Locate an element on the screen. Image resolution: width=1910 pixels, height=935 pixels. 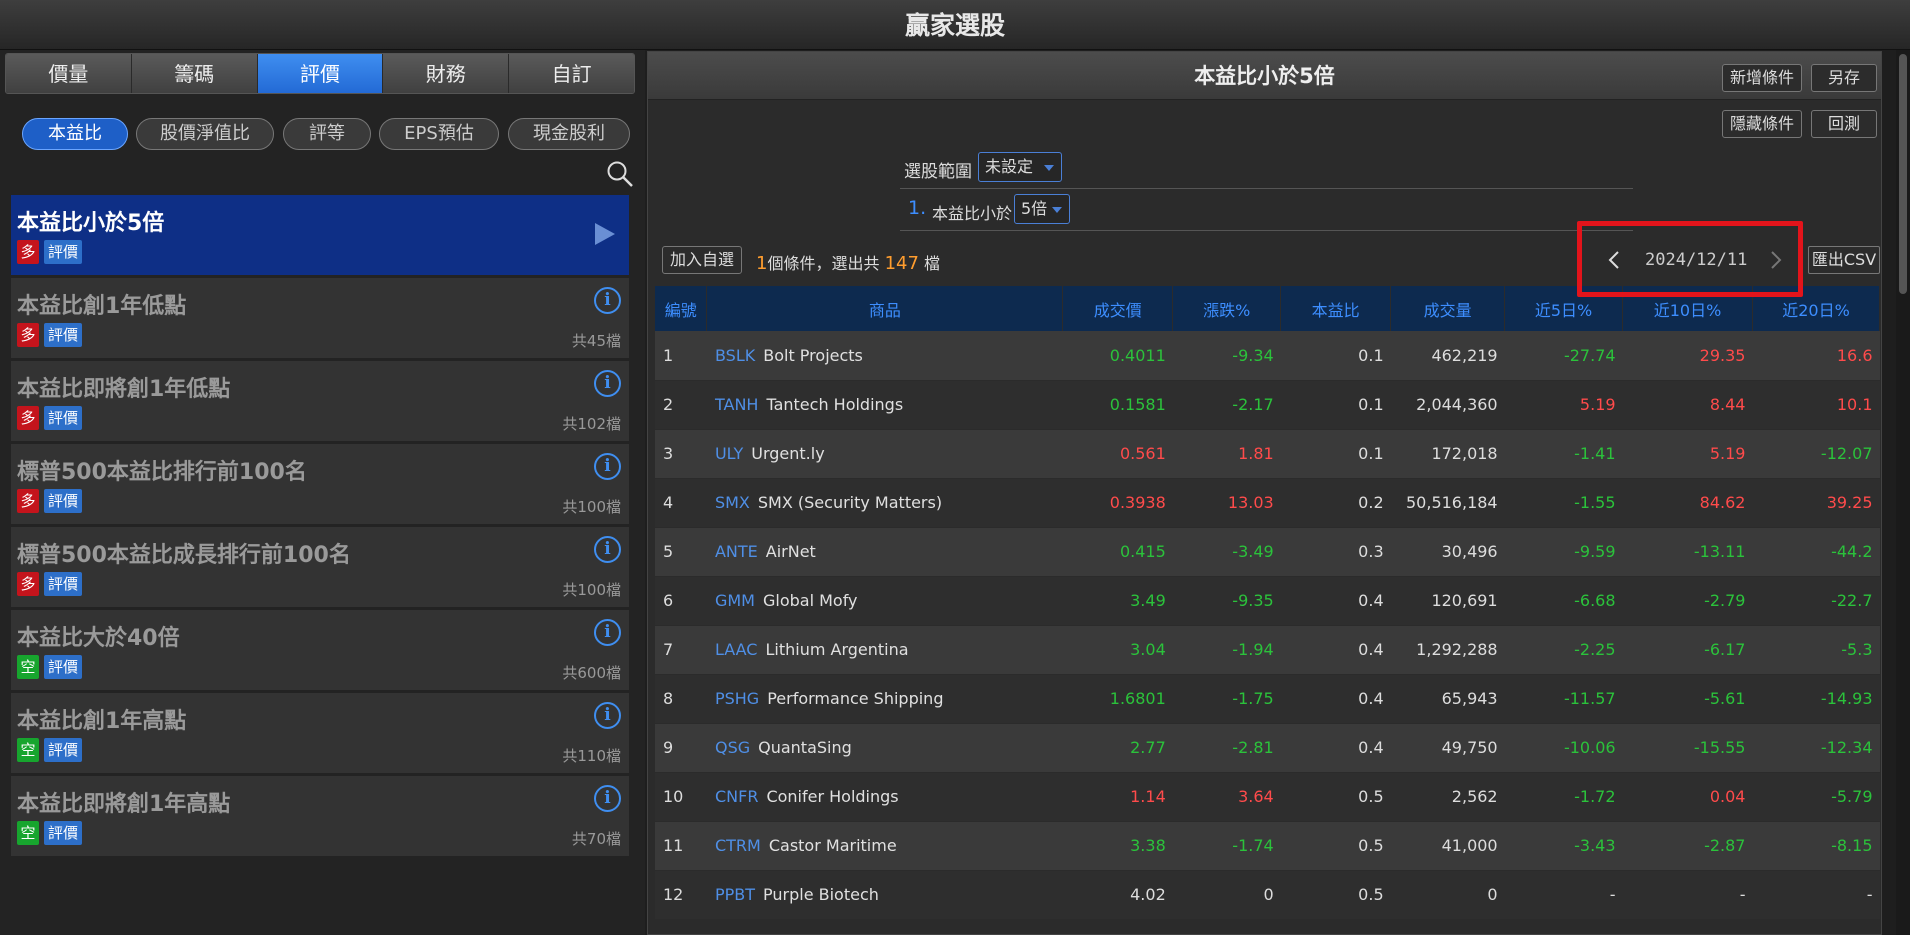
condition-value-dropdown: 5倍 is located at coordinates (1042, 209).